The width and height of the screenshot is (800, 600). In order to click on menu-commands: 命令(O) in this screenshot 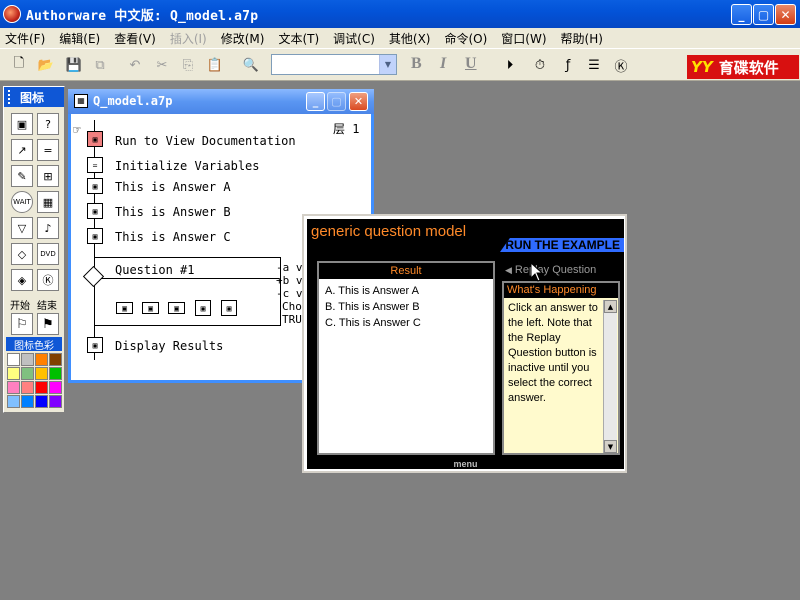, I will do `click(465, 38)`.